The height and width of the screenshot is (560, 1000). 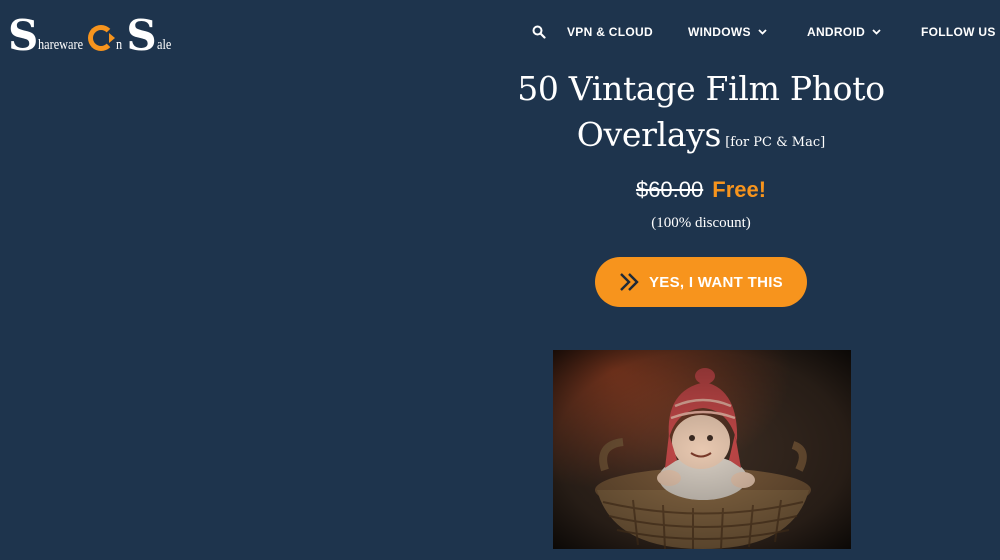 I want to click on nav-item-label: VPN & CLOUD, so click(x=610, y=32).